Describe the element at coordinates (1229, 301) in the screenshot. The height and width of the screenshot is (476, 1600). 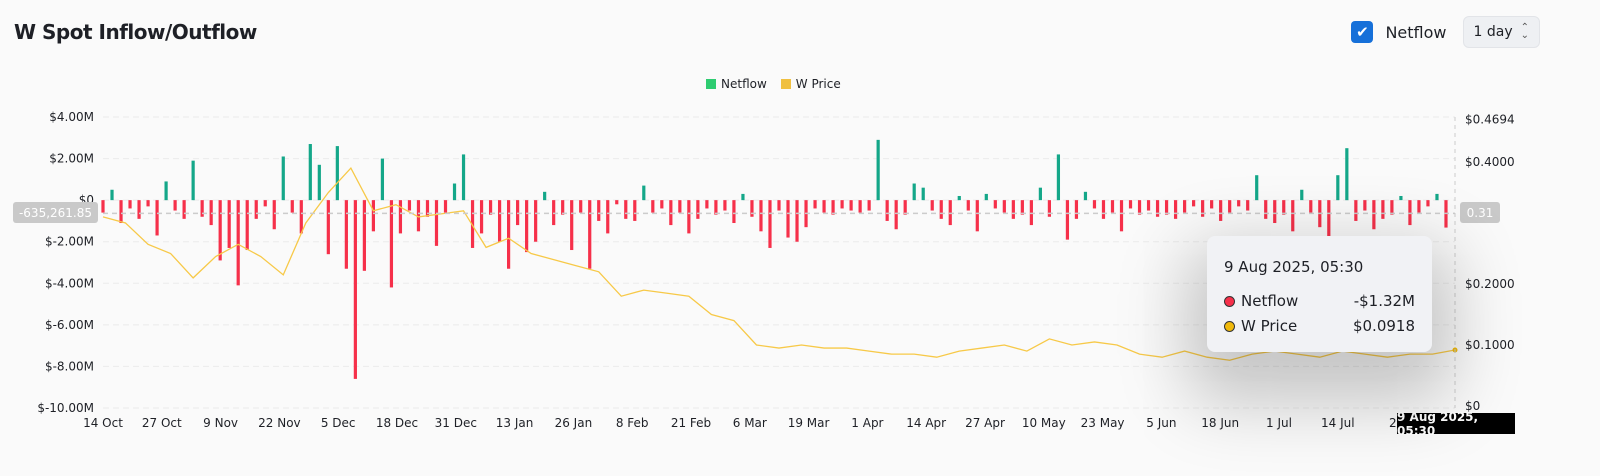
I see `netflow-dot-icon` at that location.